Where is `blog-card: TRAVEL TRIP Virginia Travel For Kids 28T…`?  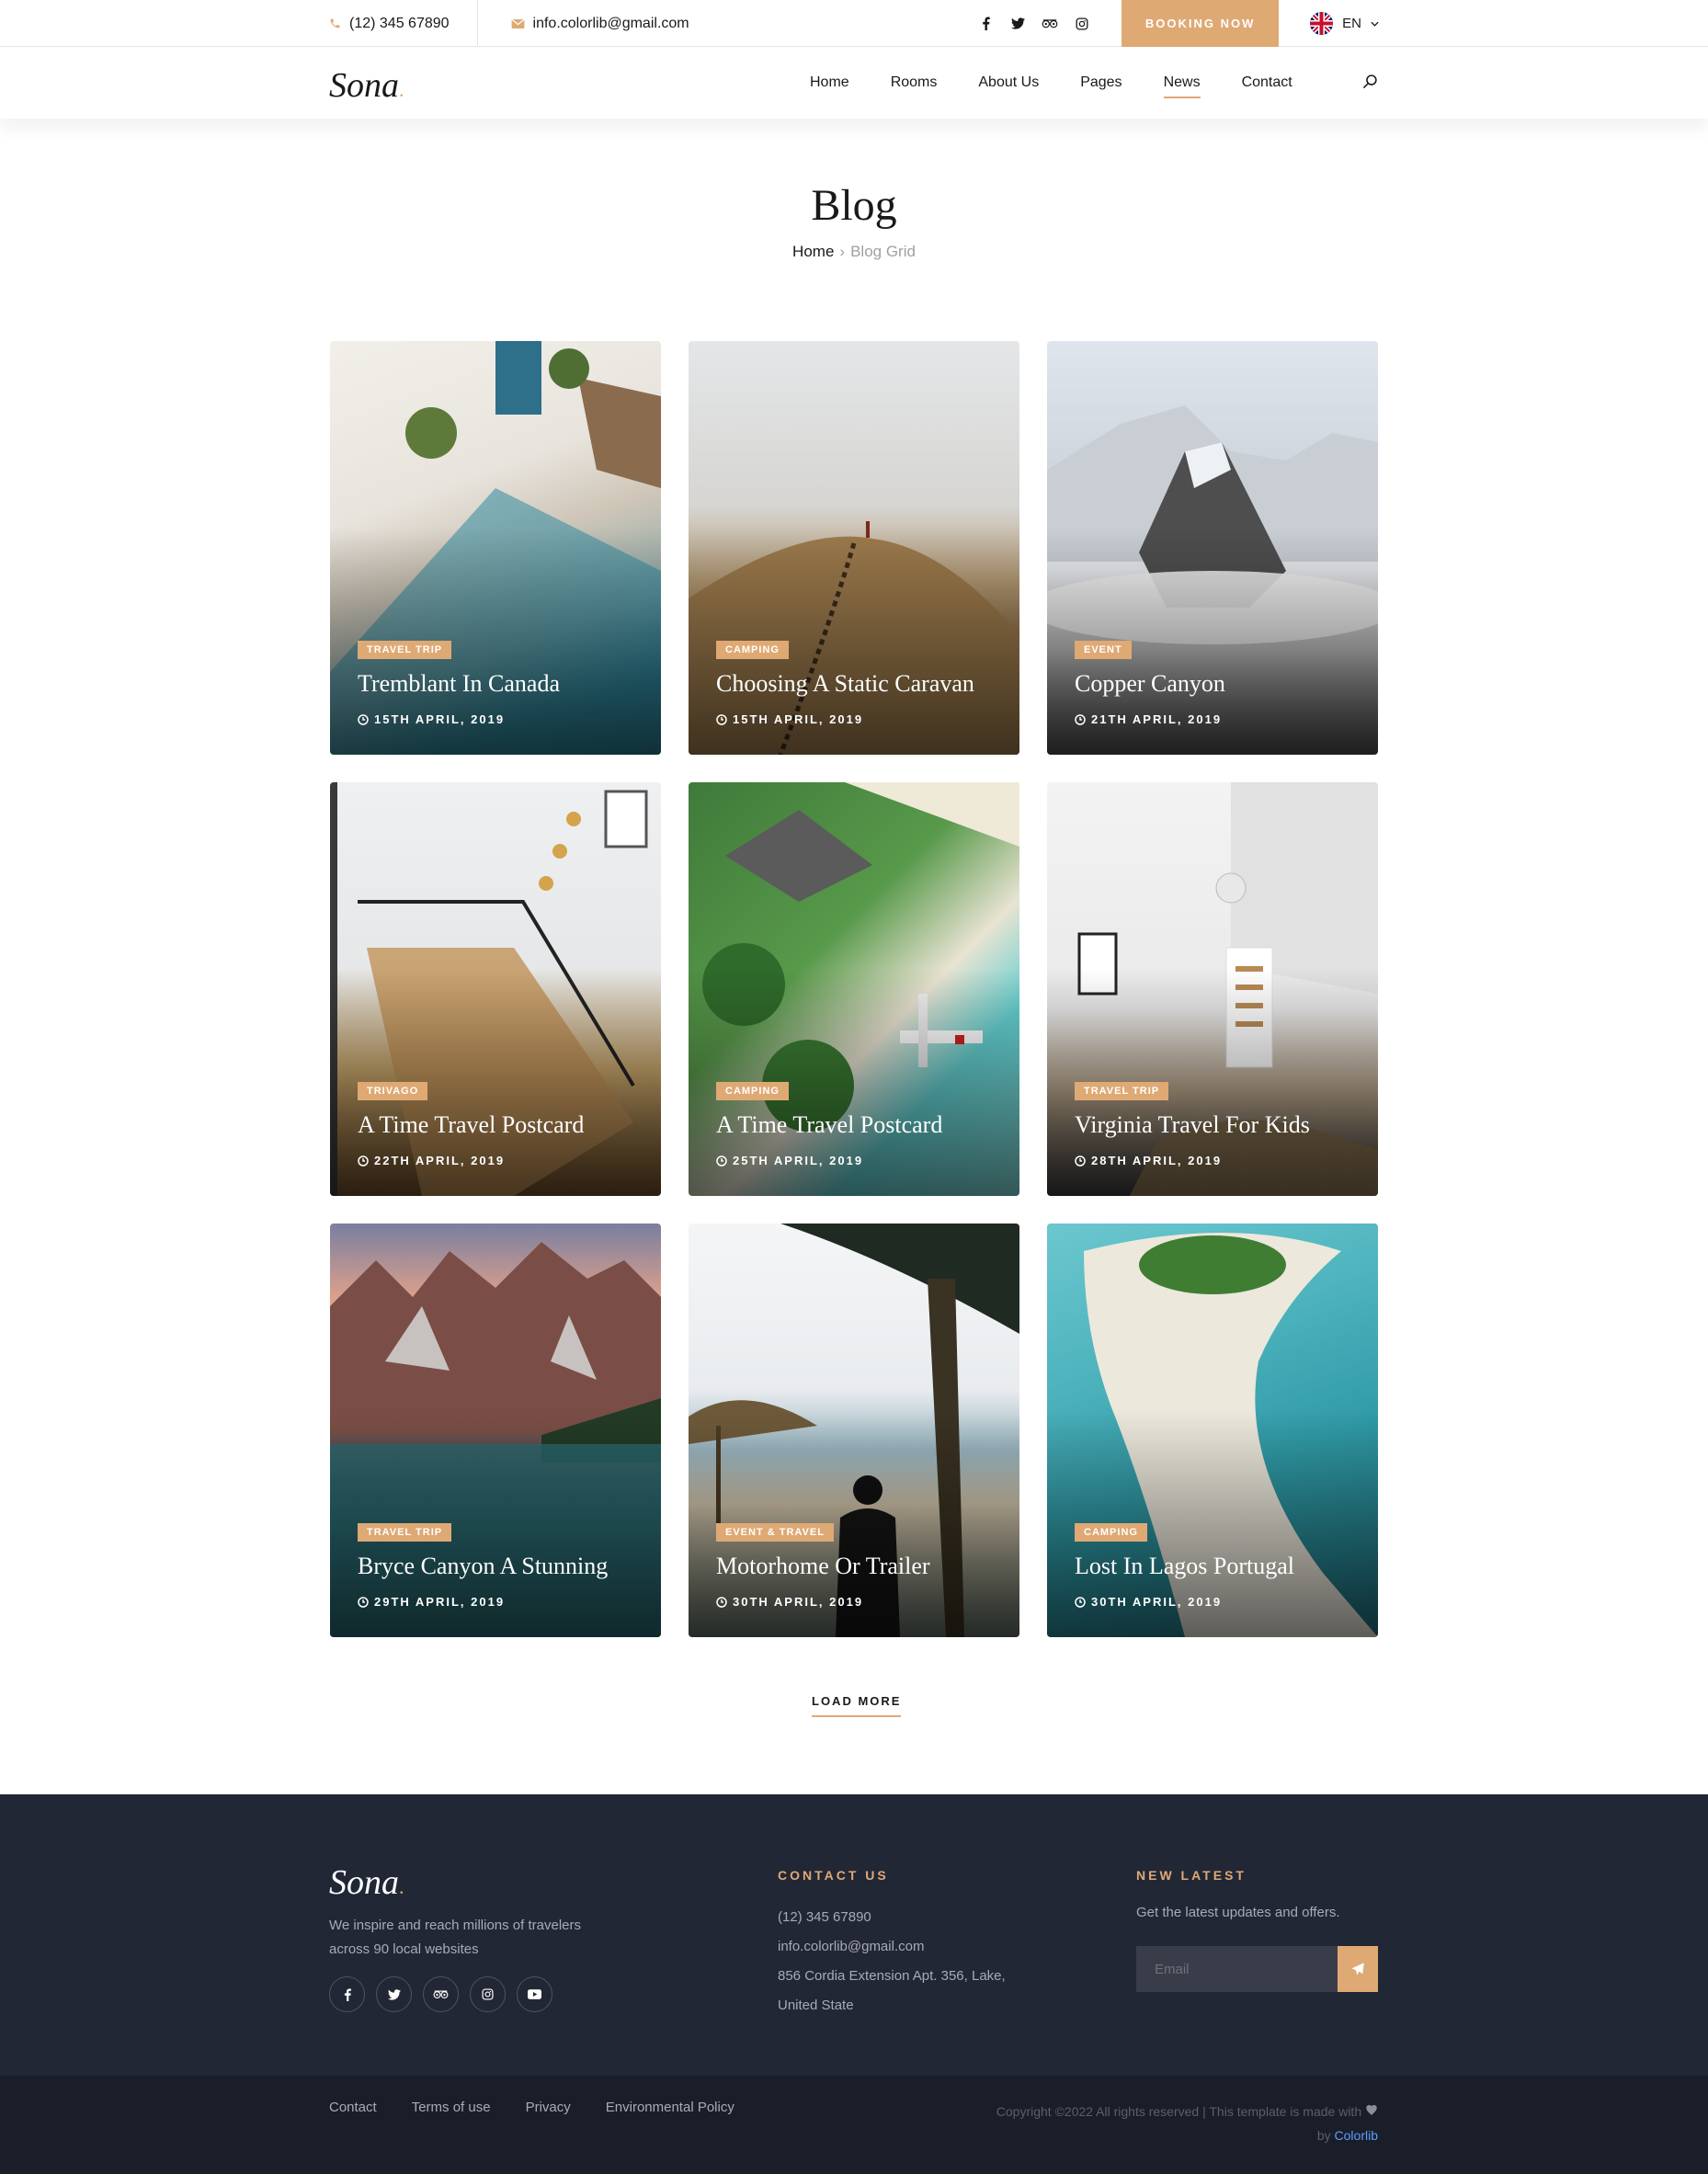 blog-card: TRAVEL TRIP Virginia Travel For Kids 28T… is located at coordinates (1212, 989).